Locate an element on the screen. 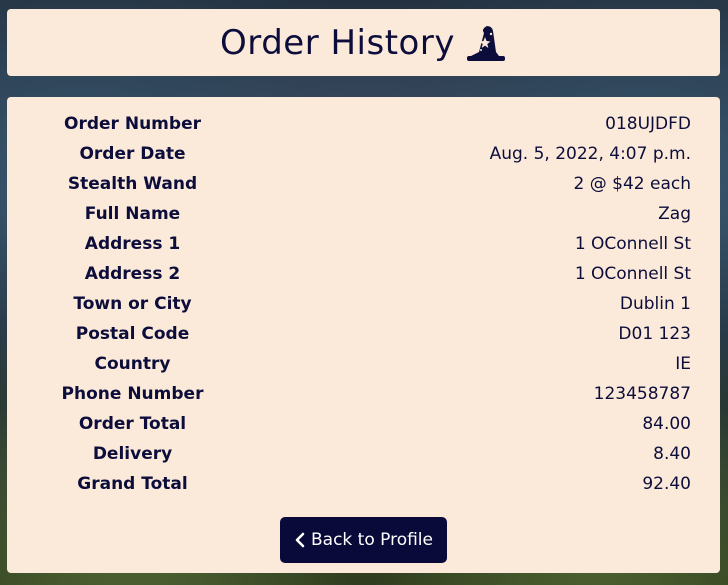 The image size is (728, 585). detail-label: Full Name is located at coordinates (132, 214).